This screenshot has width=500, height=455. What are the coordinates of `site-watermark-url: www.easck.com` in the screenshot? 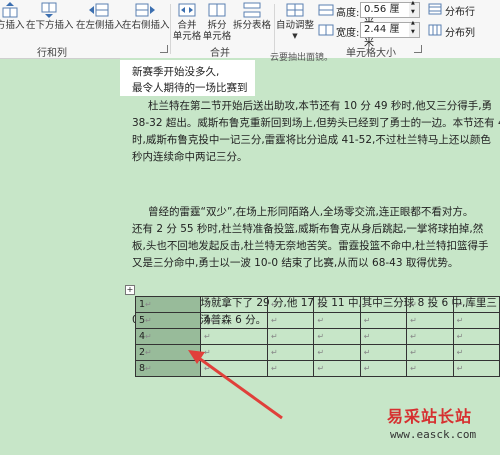 It's located at (433, 434).